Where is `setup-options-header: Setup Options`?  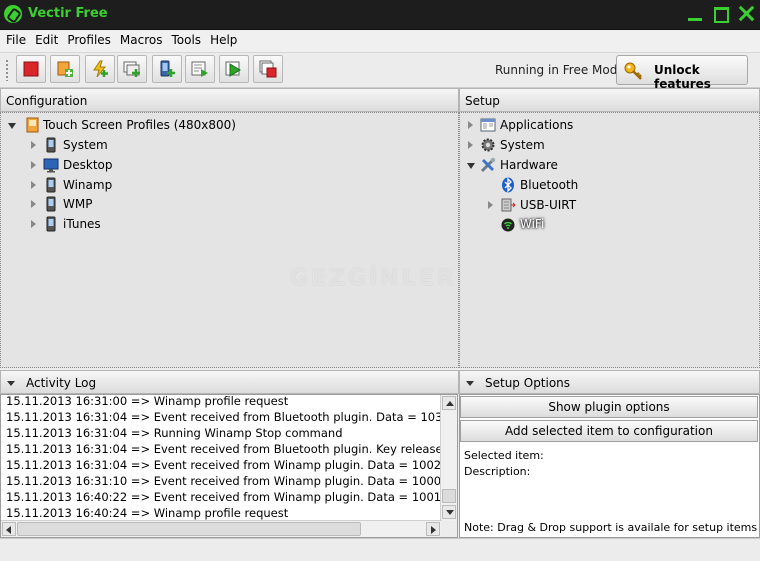 setup-options-header: Setup Options is located at coordinates (609, 382).